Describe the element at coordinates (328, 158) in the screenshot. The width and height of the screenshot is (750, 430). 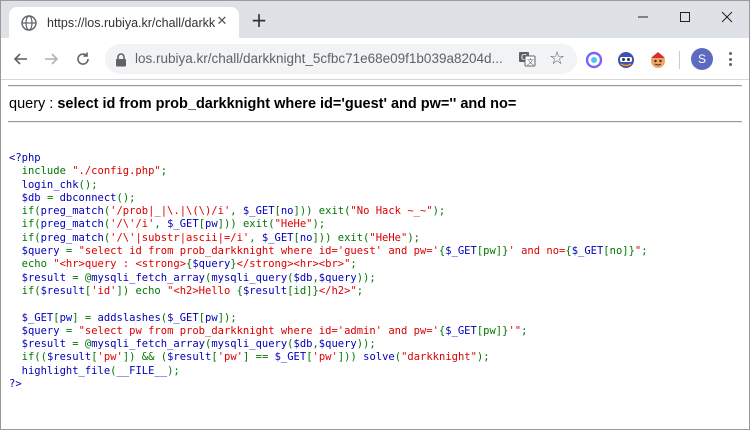
I see `code-line: <?php` at that location.